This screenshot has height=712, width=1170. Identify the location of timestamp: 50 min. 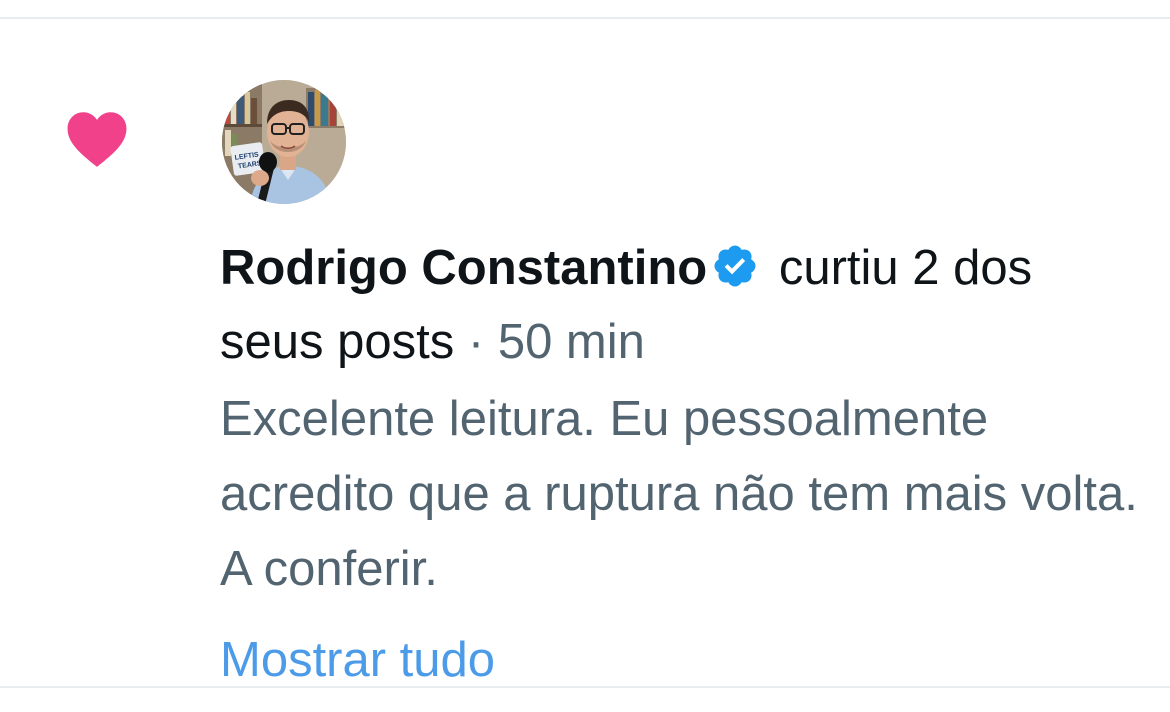
(571, 342).